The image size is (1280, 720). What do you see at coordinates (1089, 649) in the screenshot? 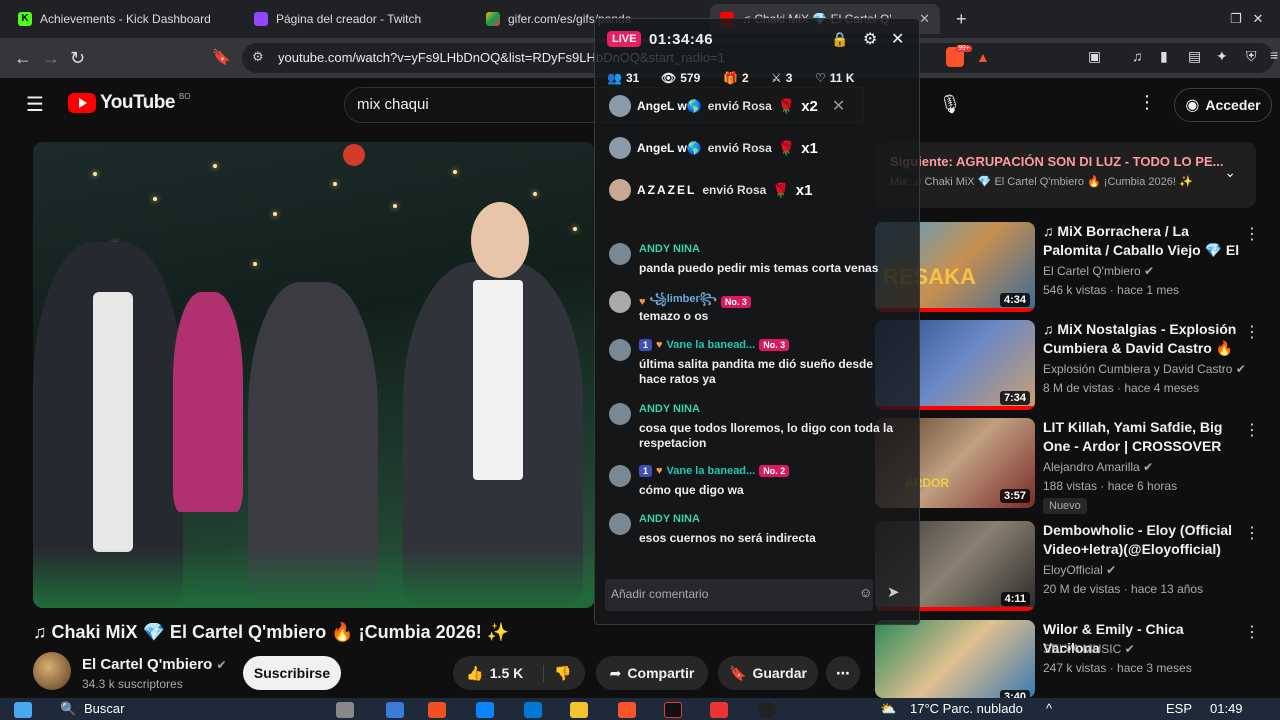
I see `rec-channel: SELVA MUSIC ✔` at bounding box center [1089, 649].